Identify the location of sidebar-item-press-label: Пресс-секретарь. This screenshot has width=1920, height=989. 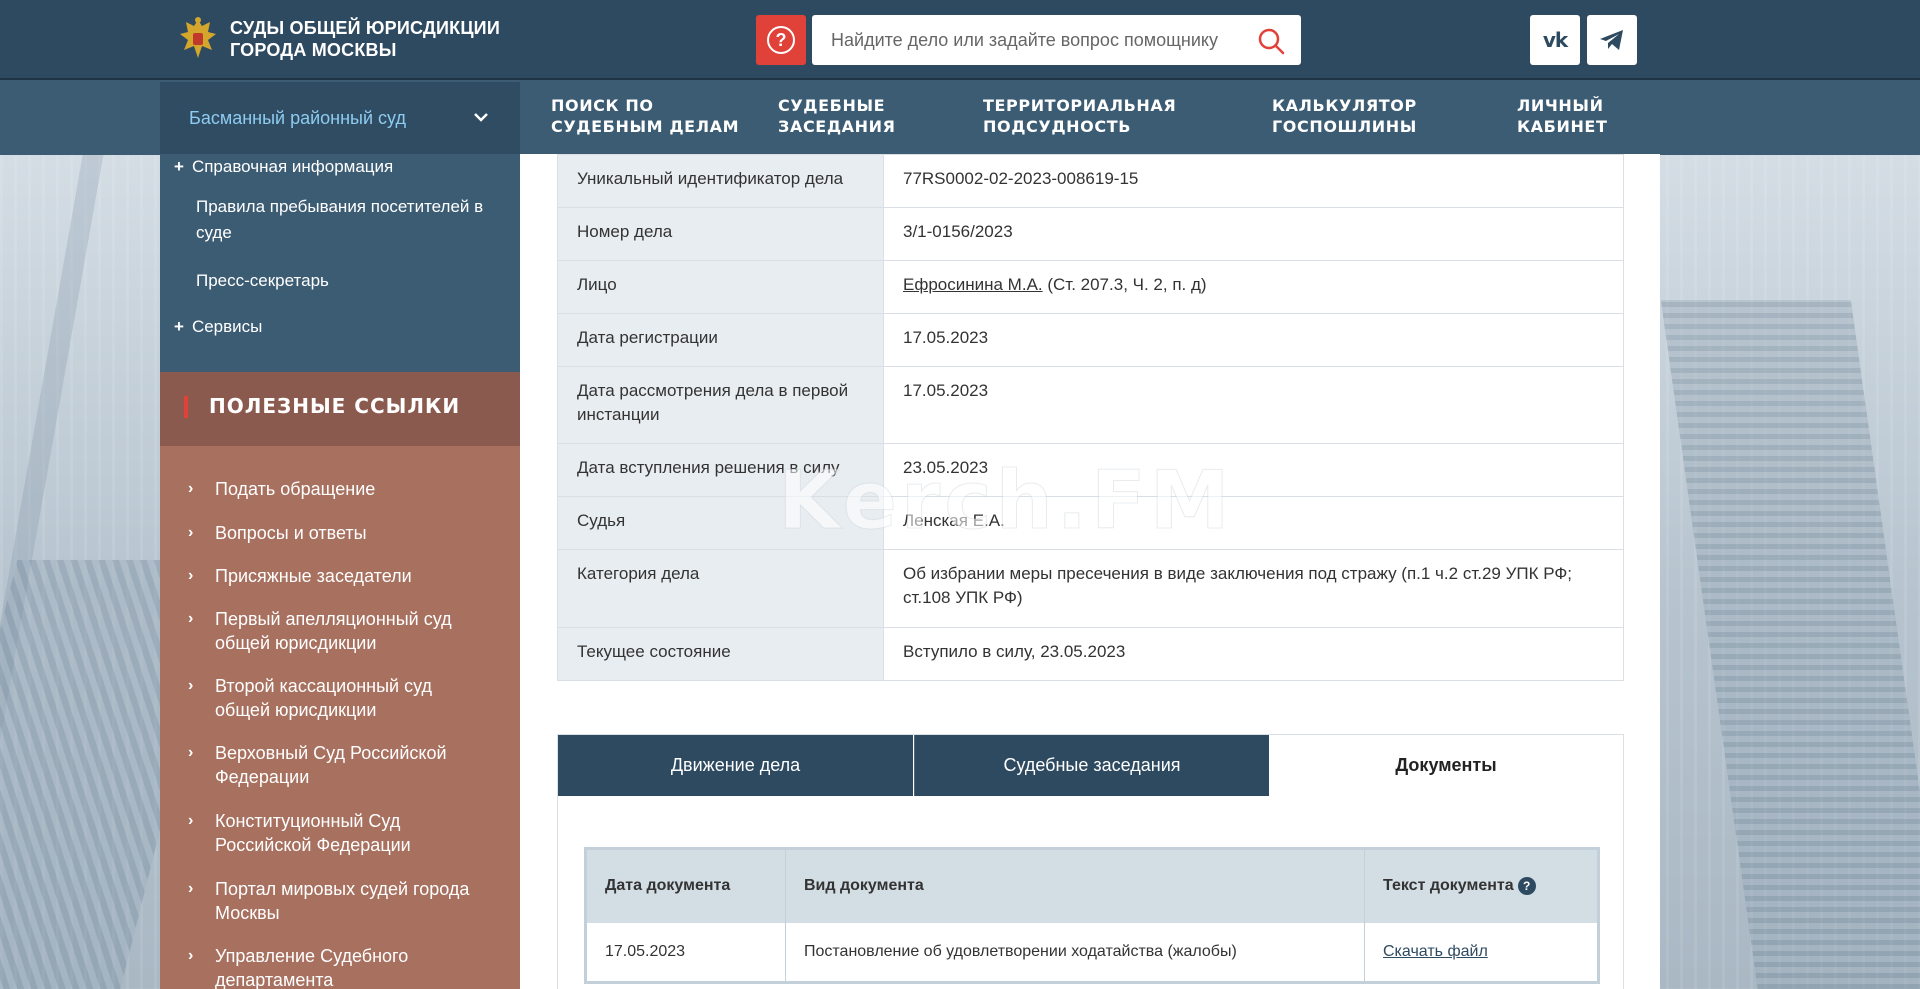
(262, 280).